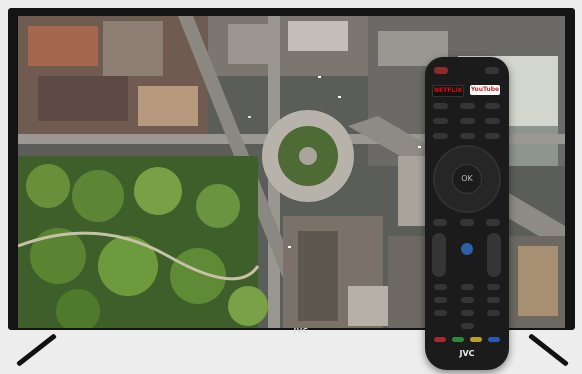 The image size is (582, 374). I want to click on volume-rocker, so click(439, 255).